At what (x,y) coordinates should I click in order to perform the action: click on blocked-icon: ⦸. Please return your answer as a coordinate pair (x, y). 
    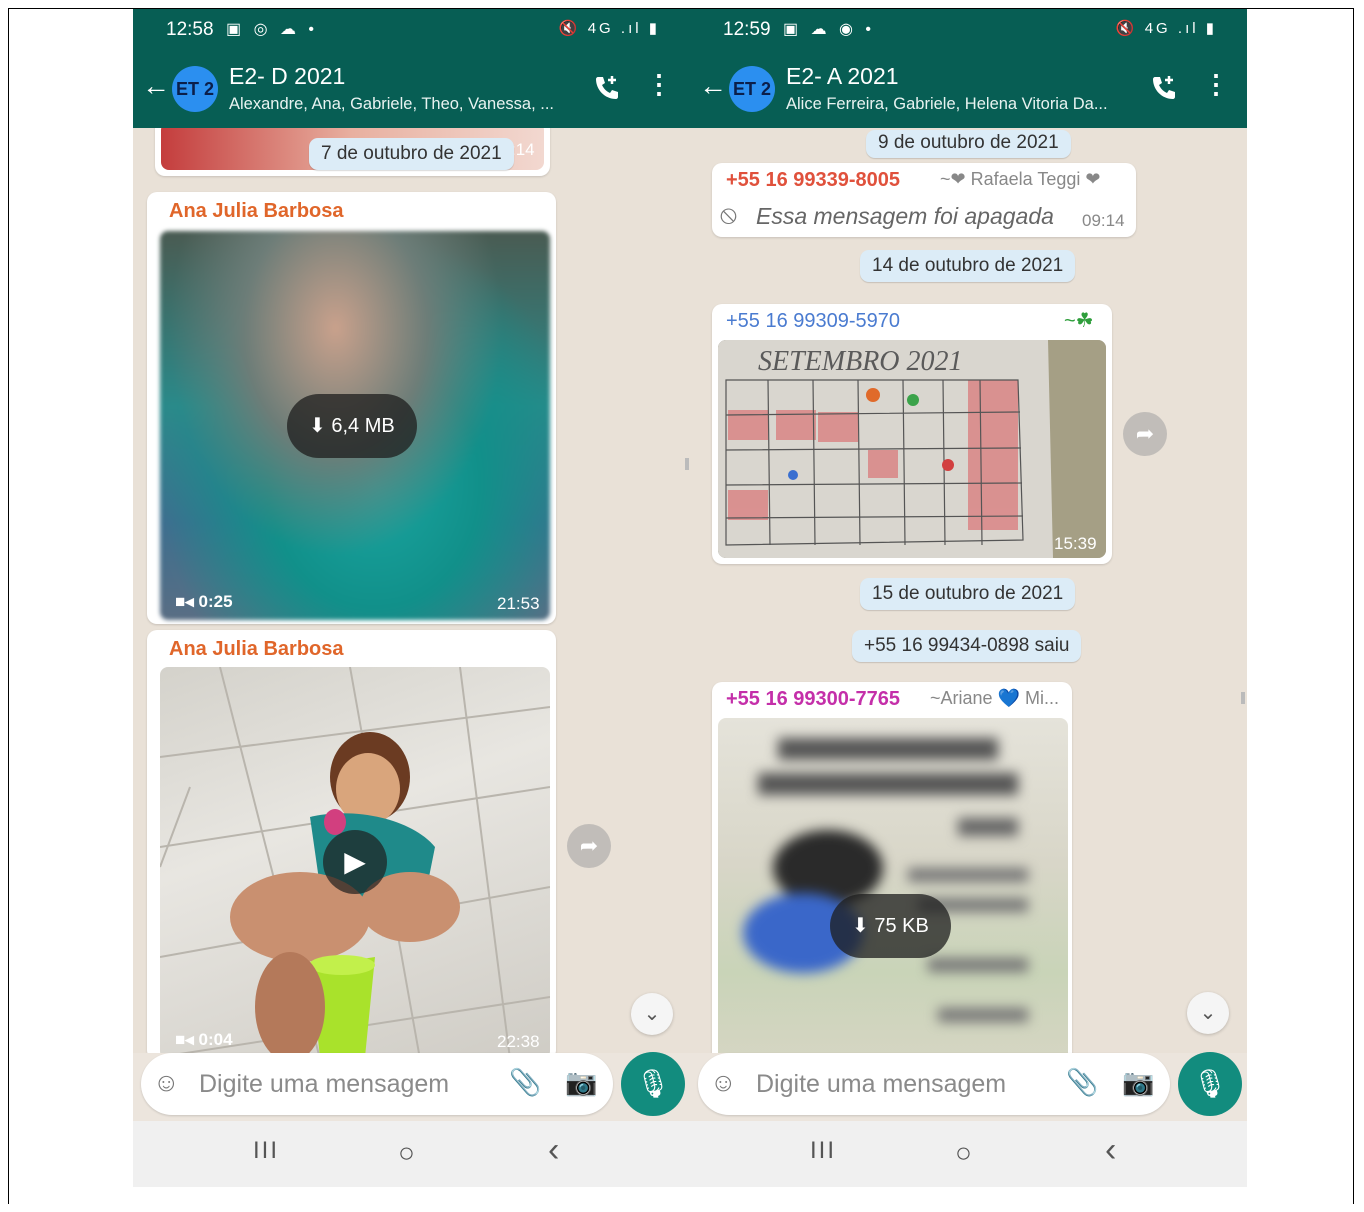
    Looking at the image, I should click on (728, 214).